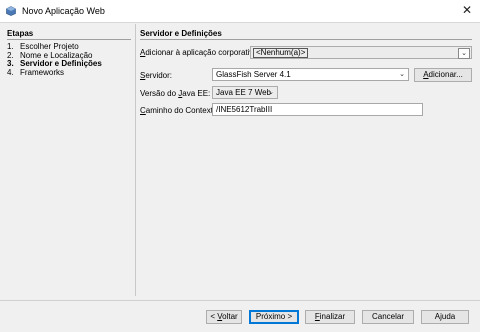 Image resolution: width=480 pixels, height=332 pixels. Describe the element at coordinates (467, 10) in the screenshot. I see `close-icon: ✕` at that location.